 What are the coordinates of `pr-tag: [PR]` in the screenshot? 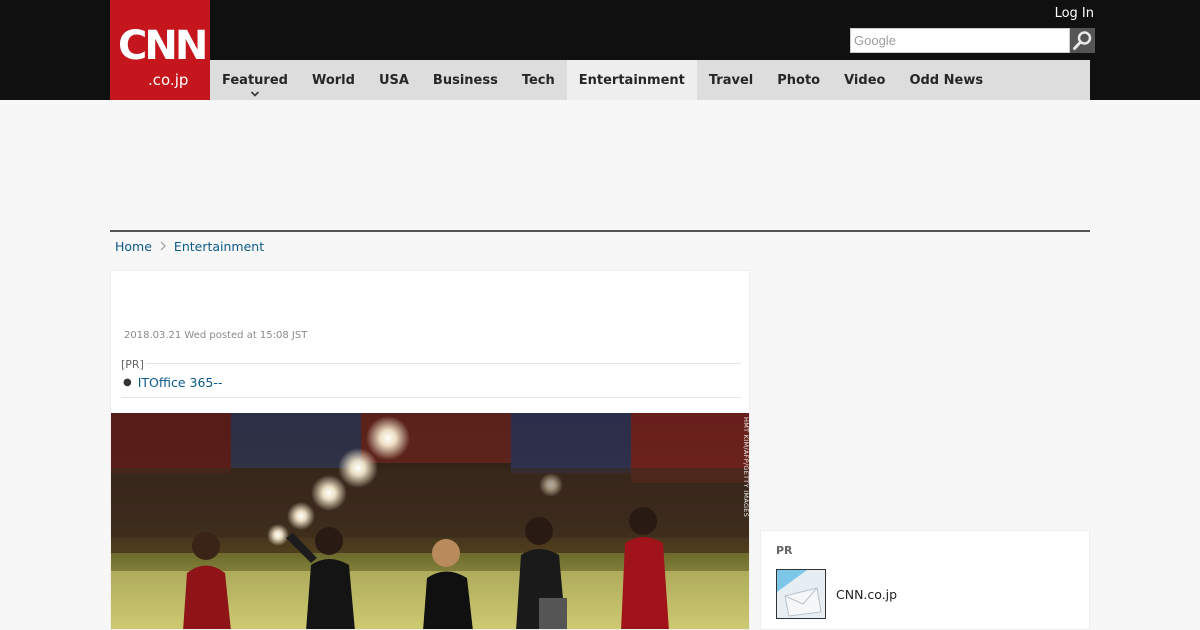 It's located at (133, 364).